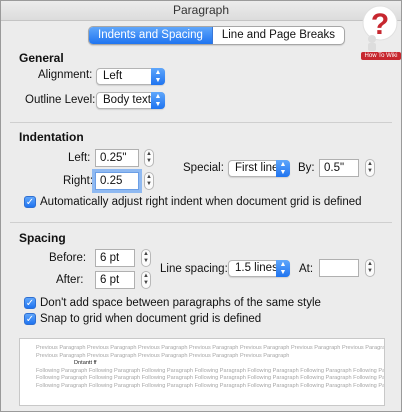 This screenshot has height=412, width=402. Describe the element at coordinates (381, 56) in the screenshot. I see `watermark-text: How To Wiki` at that location.